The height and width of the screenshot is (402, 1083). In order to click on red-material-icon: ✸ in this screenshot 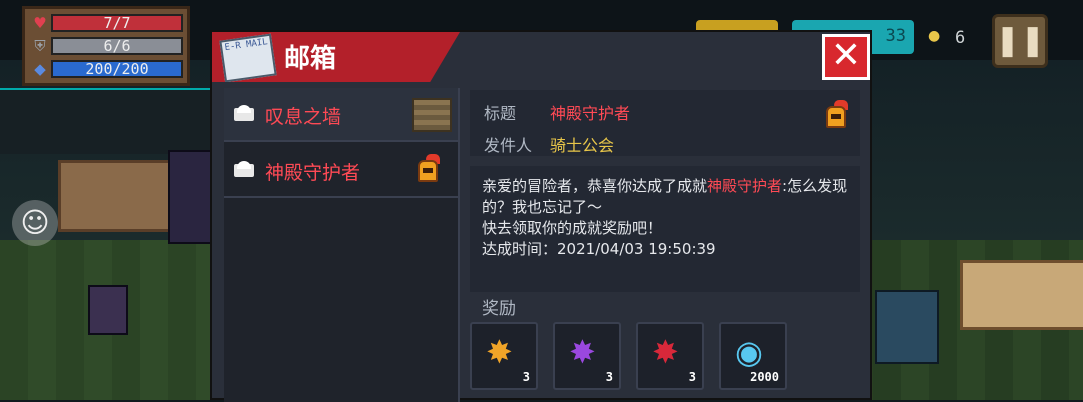, I will do `click(665, 352)`.